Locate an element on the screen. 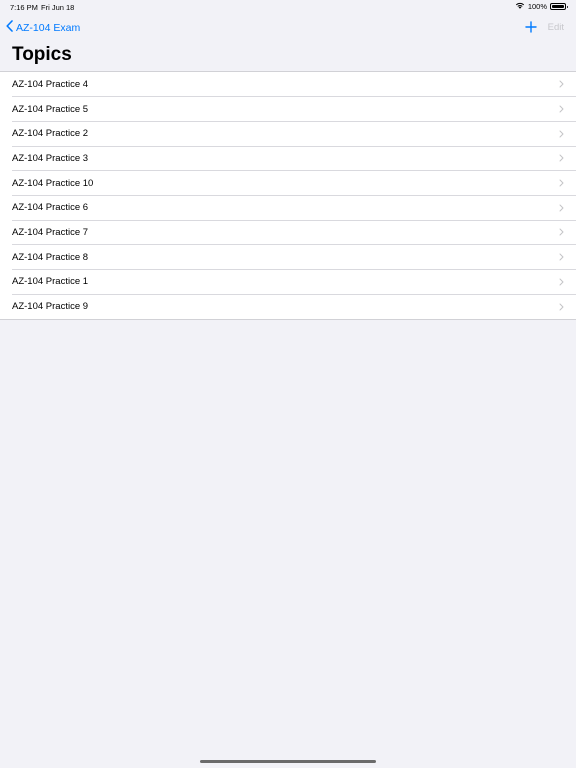 The image size is (576, 768). back-button-label: AZ-104 Exam is located at coordinates (48, 27).